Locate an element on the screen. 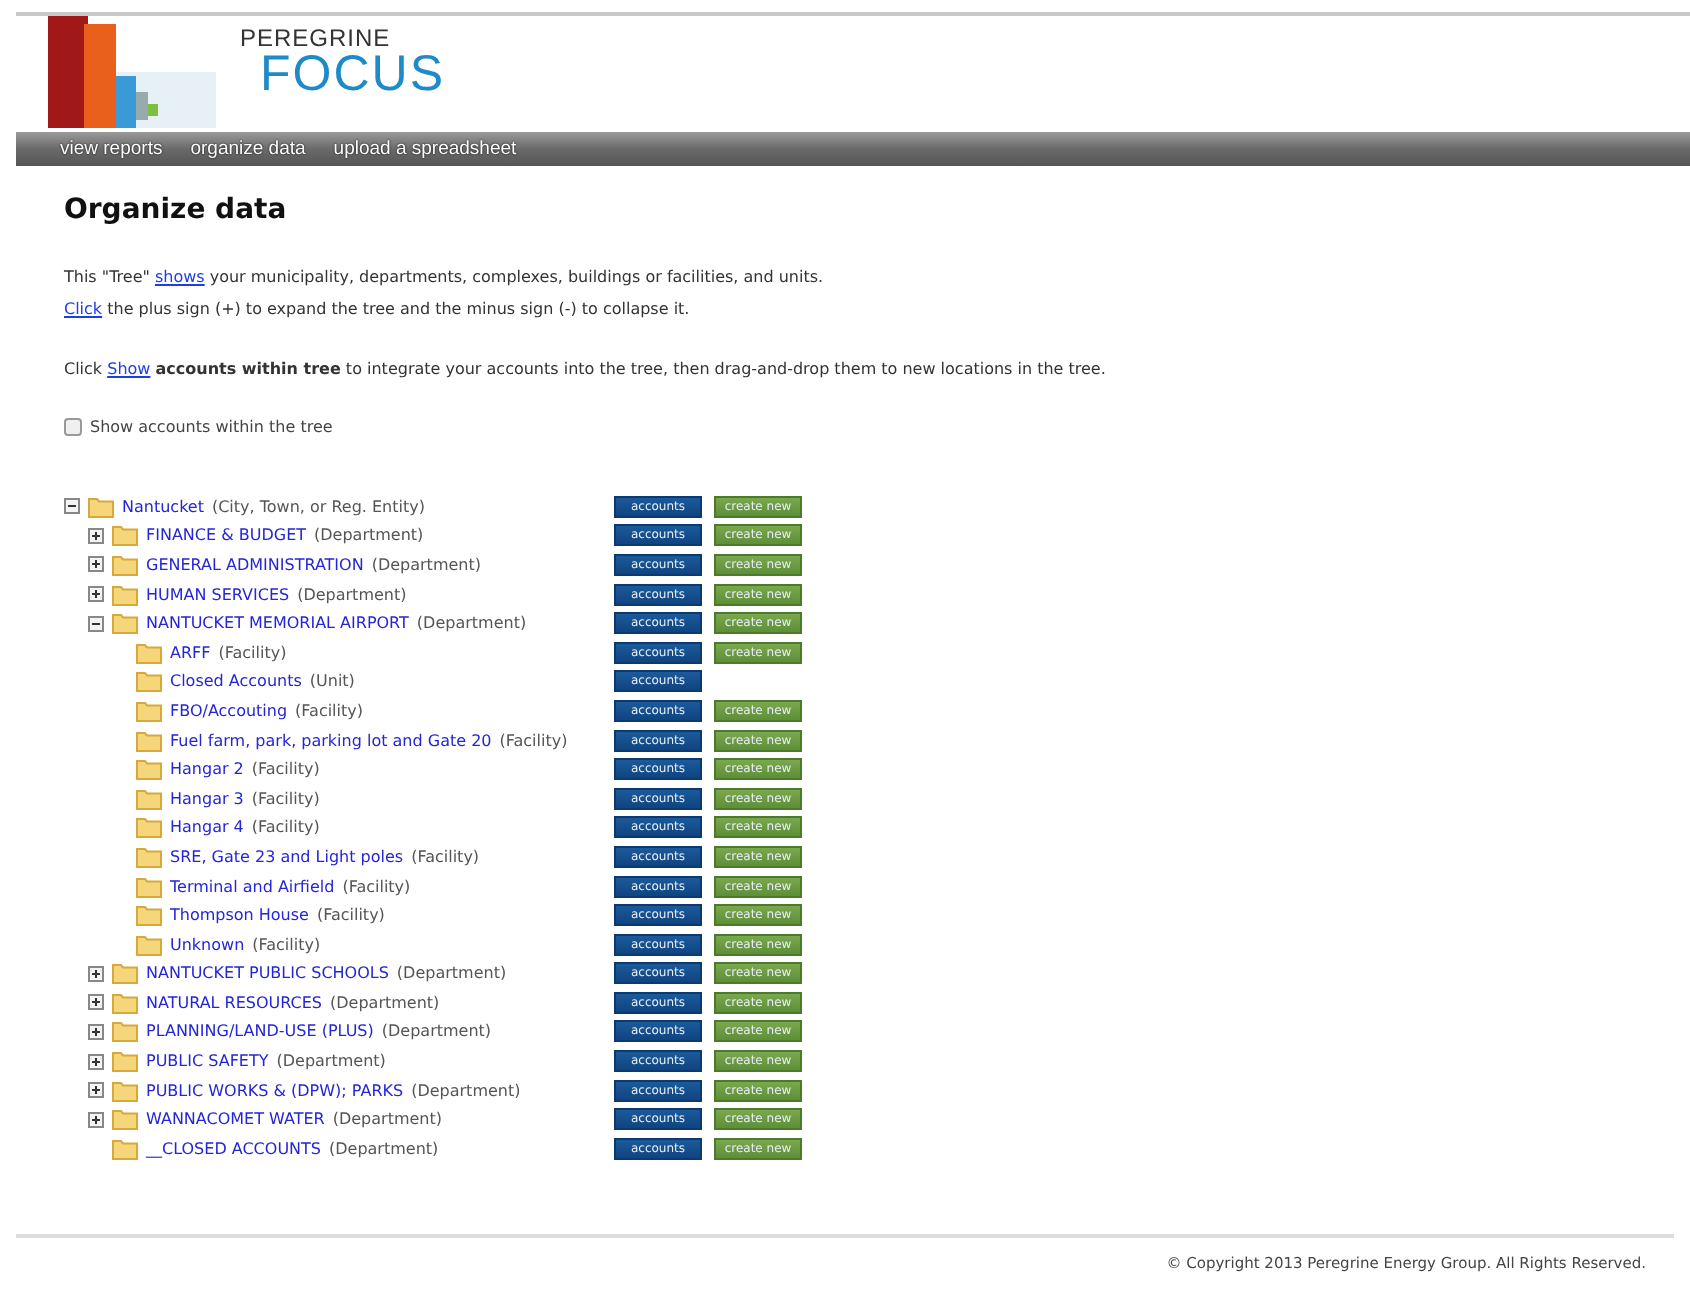  tree-node-link: HUMAN SERVICES is located at coordinates (218, 594).